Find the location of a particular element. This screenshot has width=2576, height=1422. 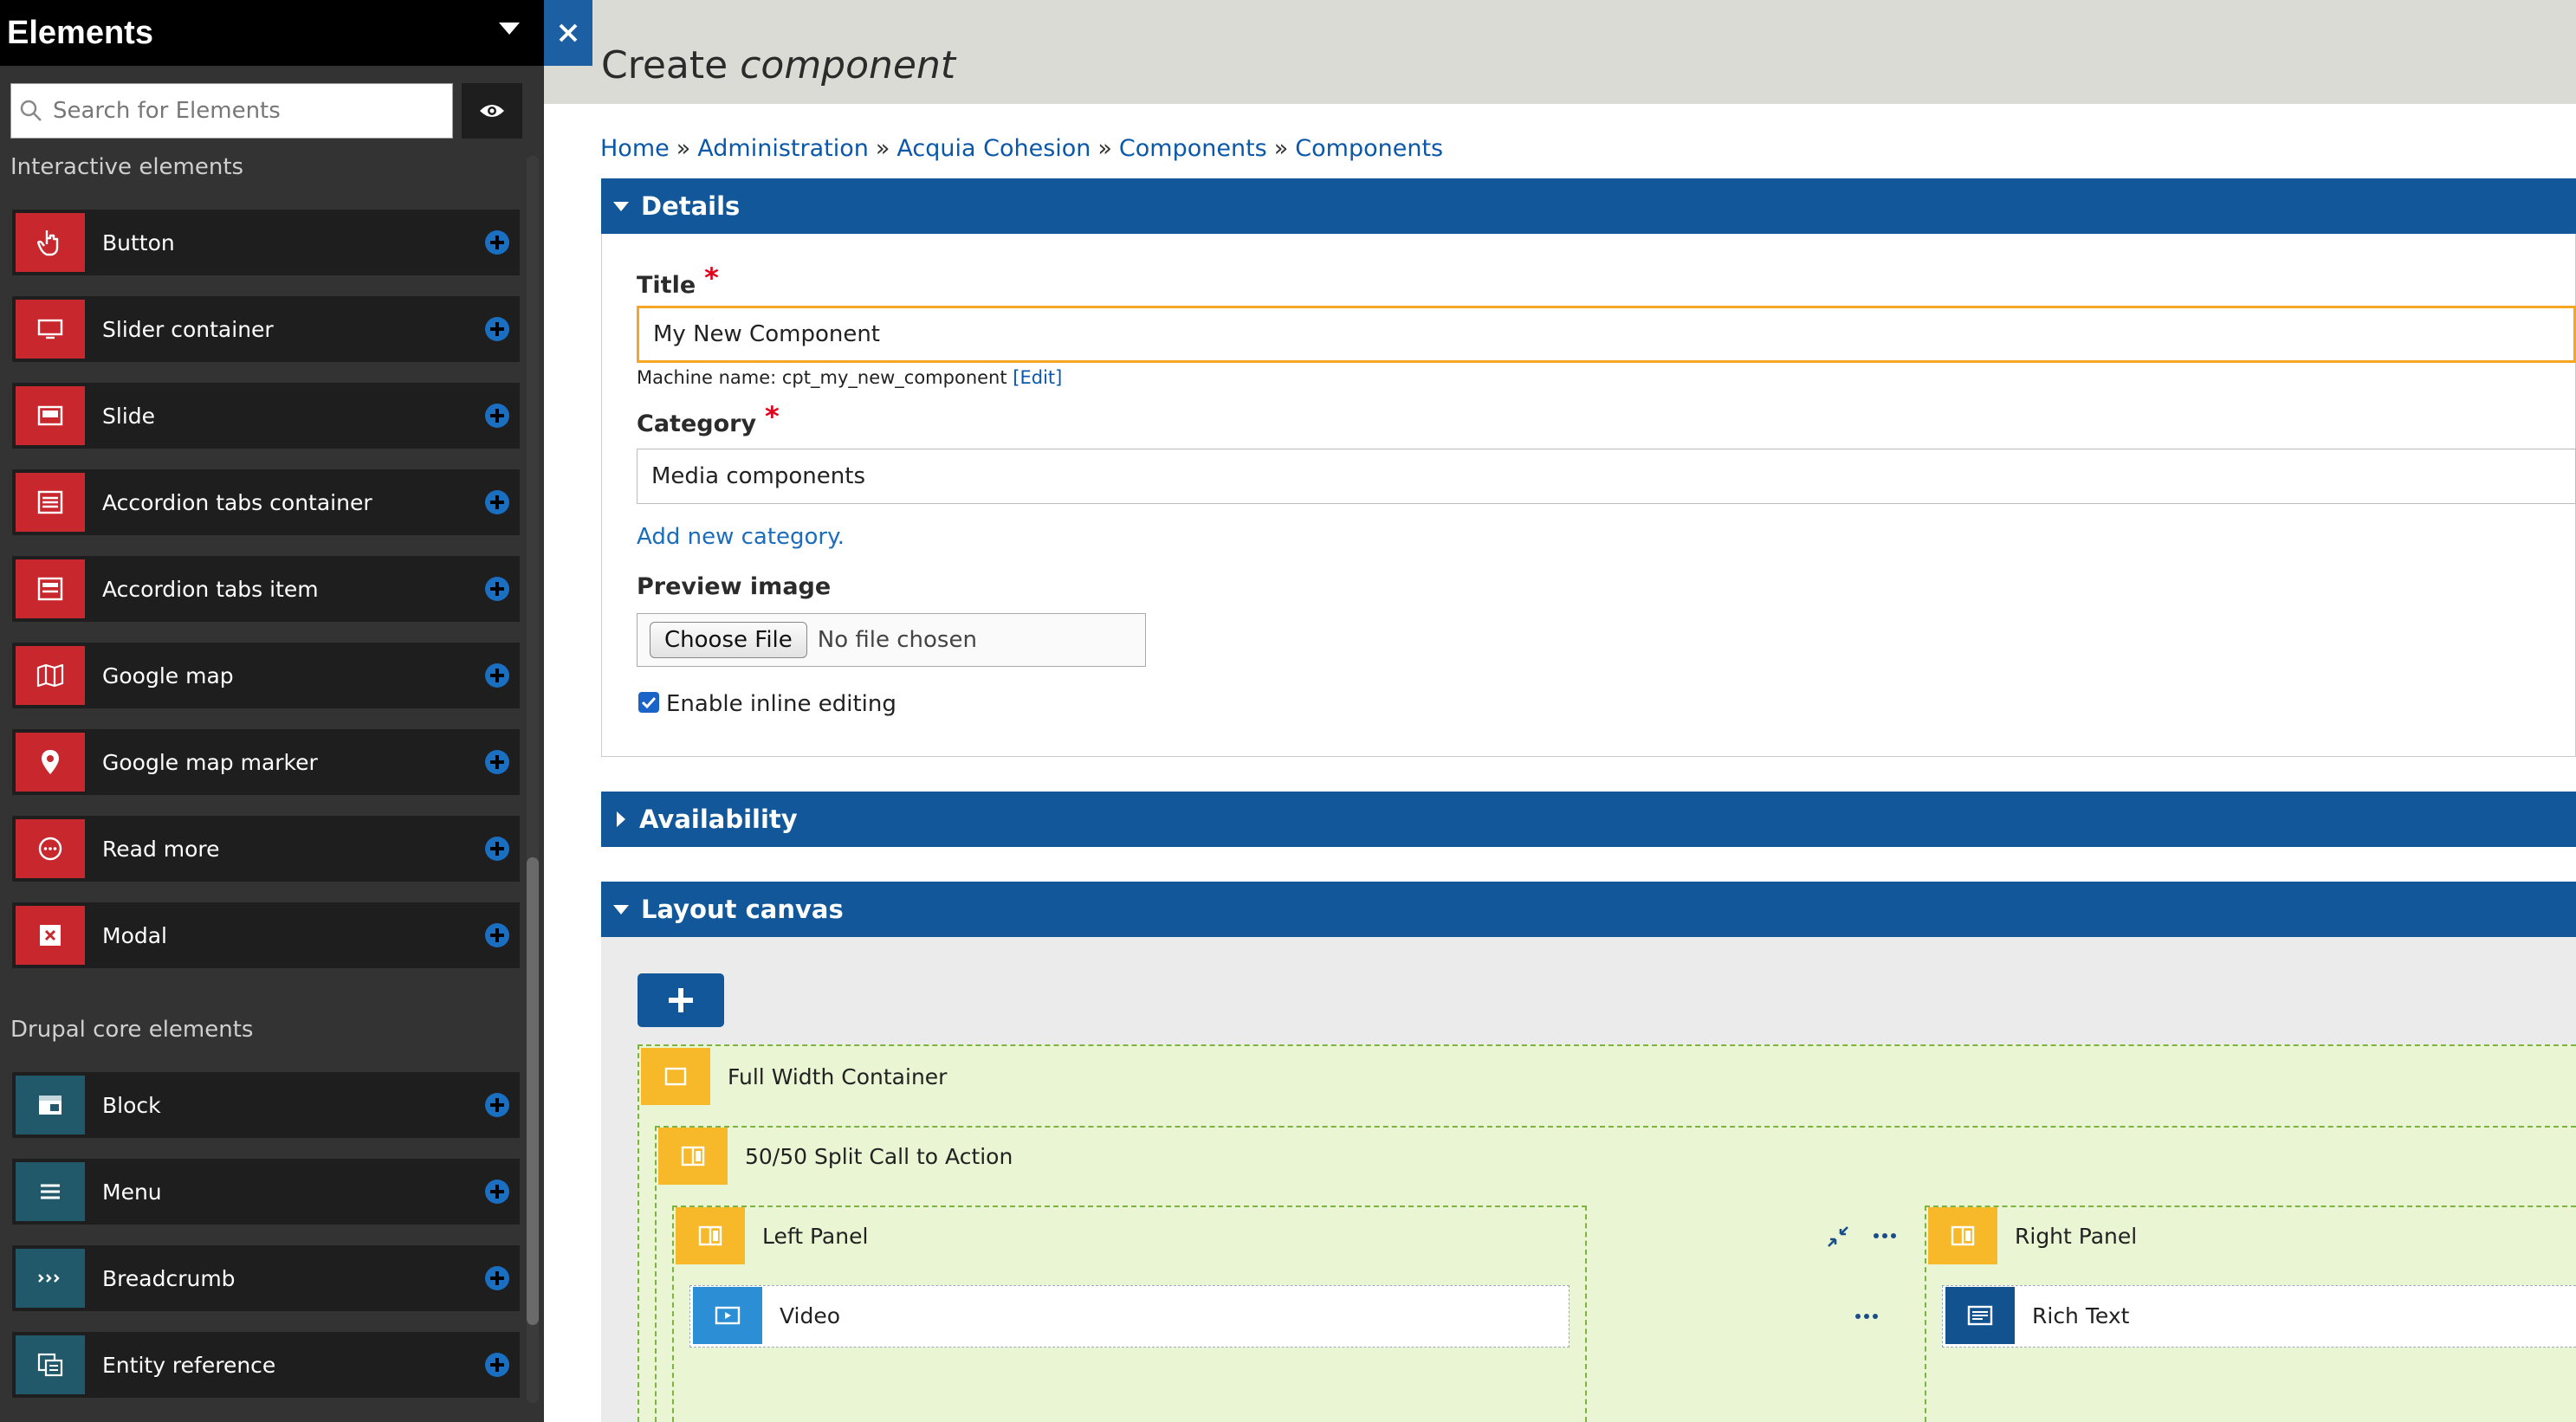

left-panel-more-icon is located at coordinates (1885, 1235).